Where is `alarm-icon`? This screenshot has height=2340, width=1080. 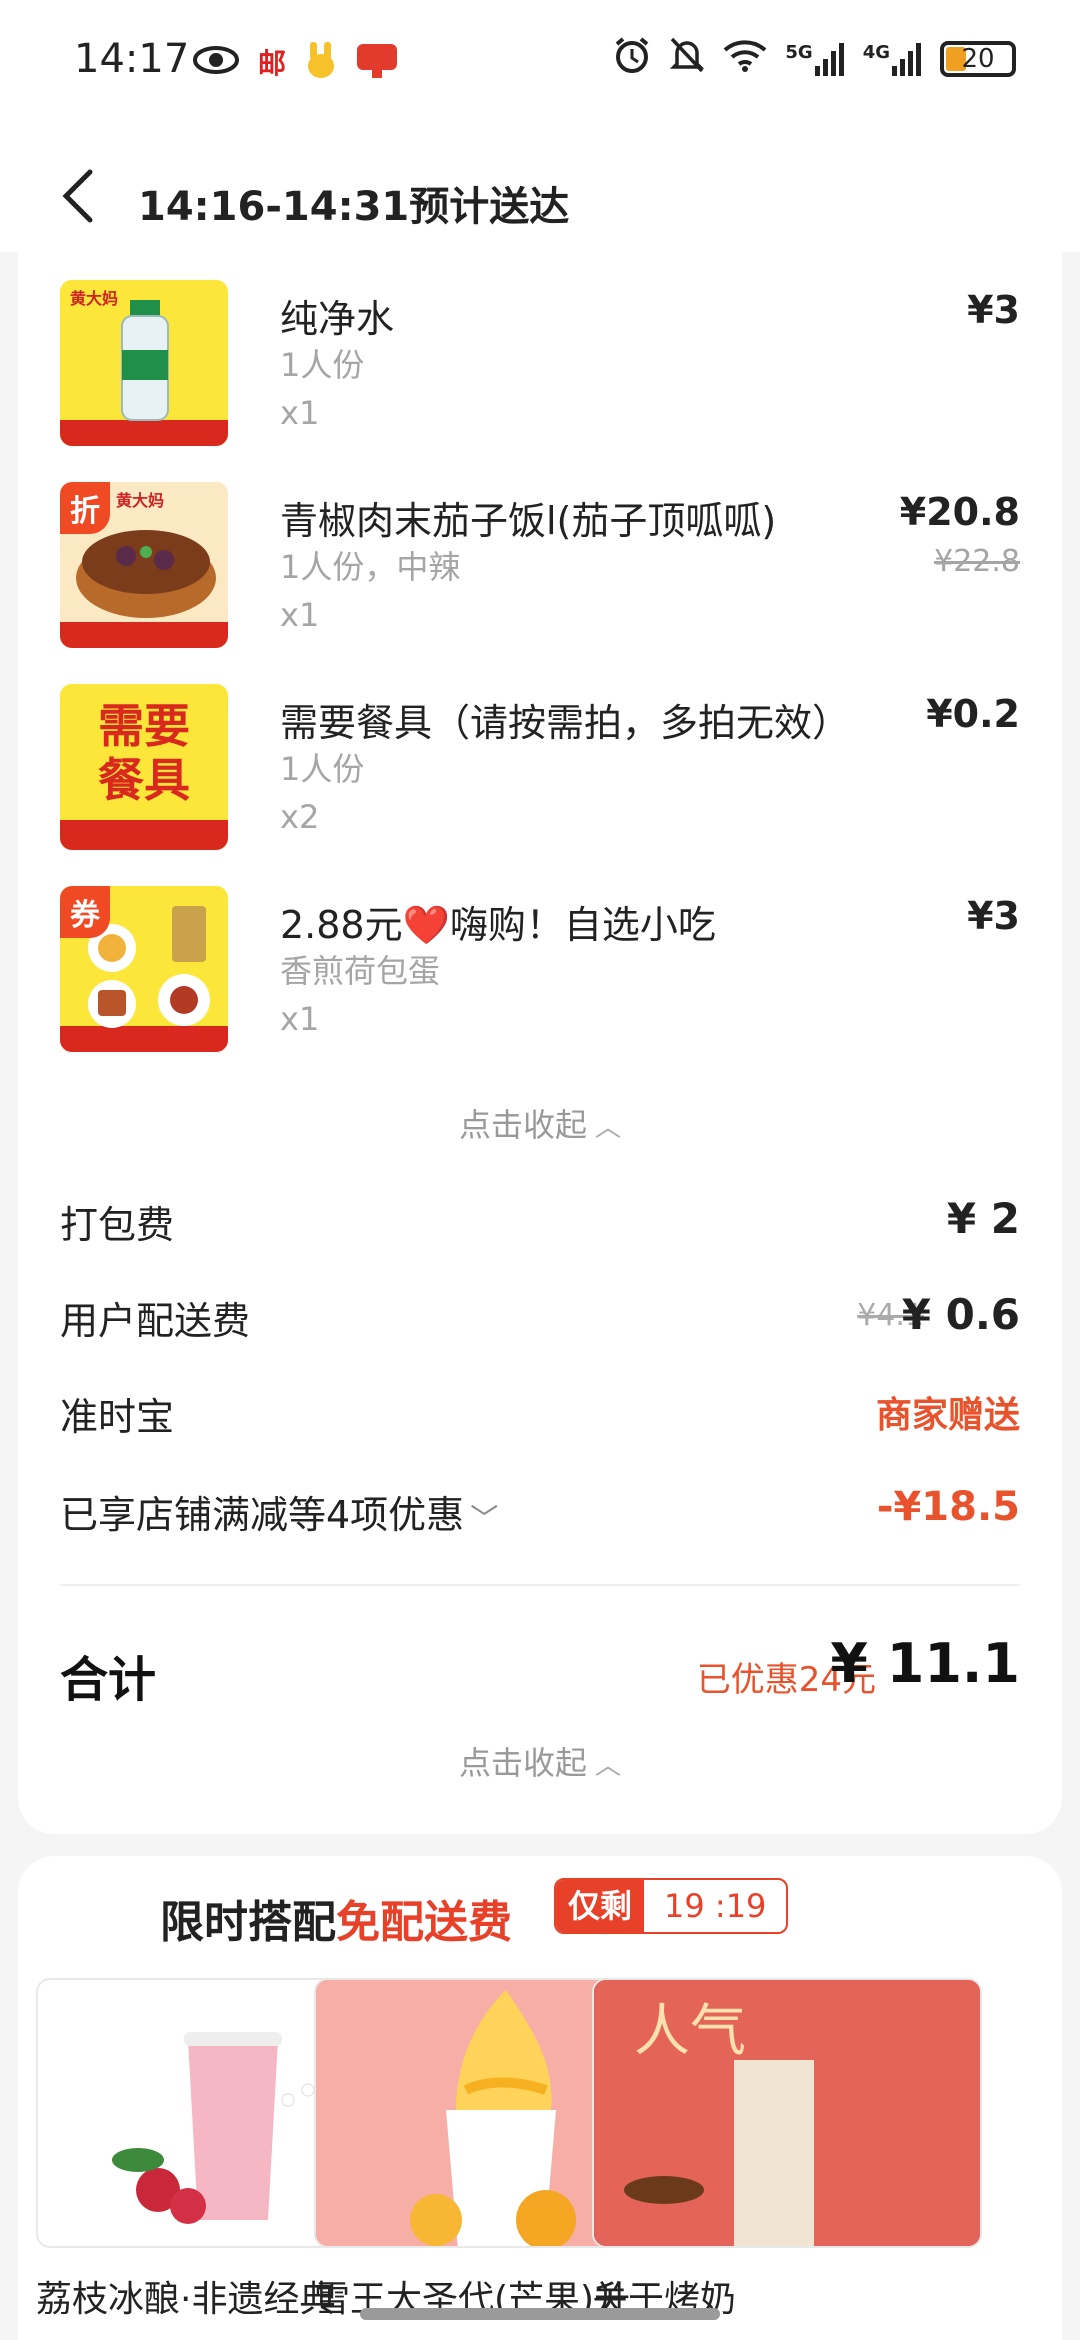
alarm-icon is located at coordinates (632, 58).